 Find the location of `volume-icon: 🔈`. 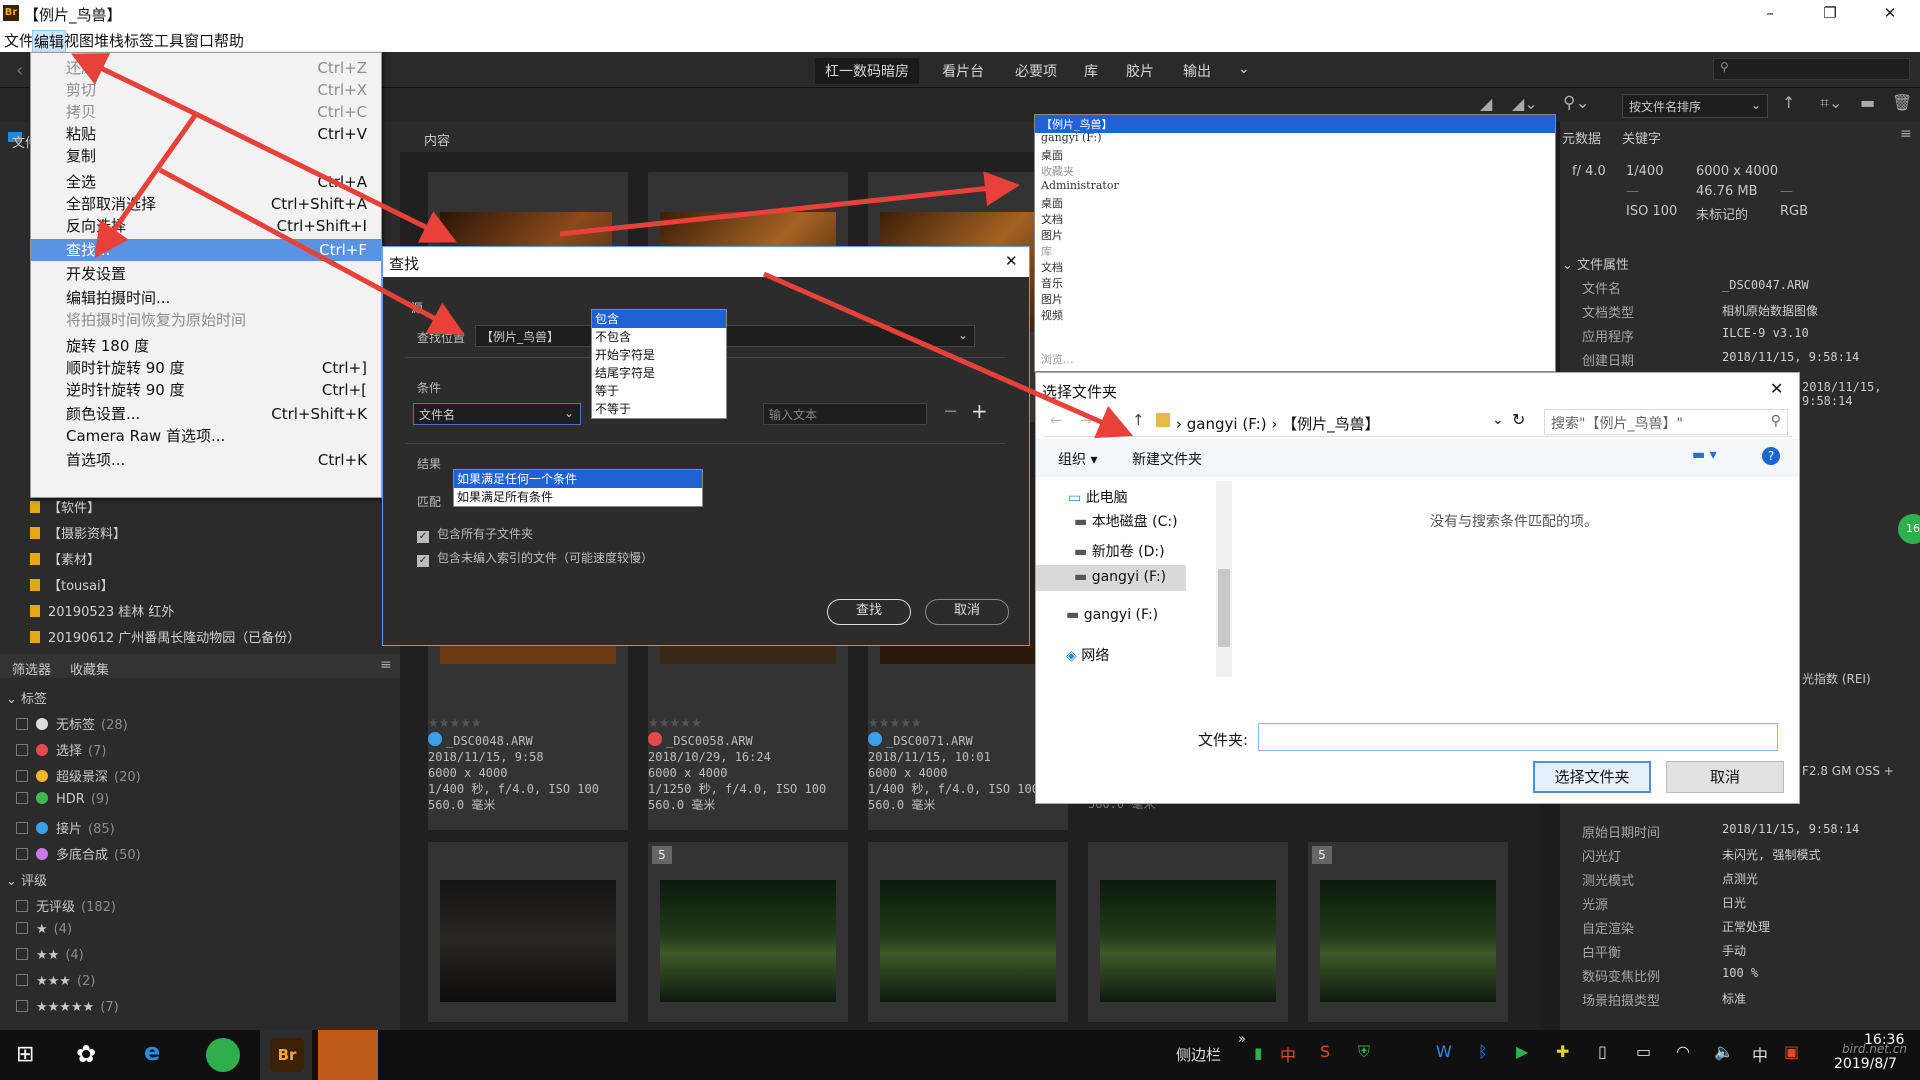

volume-icon: 🔈 is located at coordinates (1724, 1051).